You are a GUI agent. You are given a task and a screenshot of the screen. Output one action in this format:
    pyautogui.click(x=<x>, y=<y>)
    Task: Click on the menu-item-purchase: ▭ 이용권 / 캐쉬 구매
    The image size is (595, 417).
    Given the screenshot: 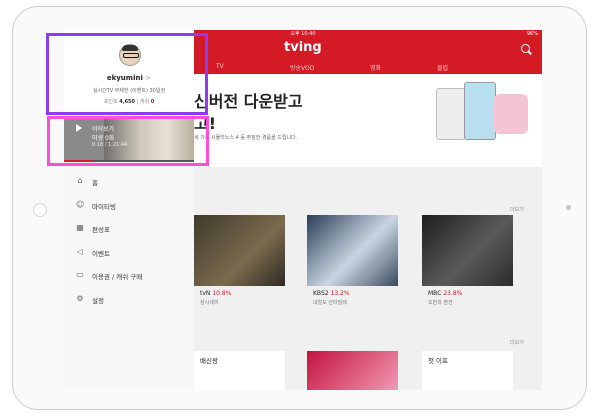 What is the action you would take?
    pyautogui.click(x=129, y=276)
    